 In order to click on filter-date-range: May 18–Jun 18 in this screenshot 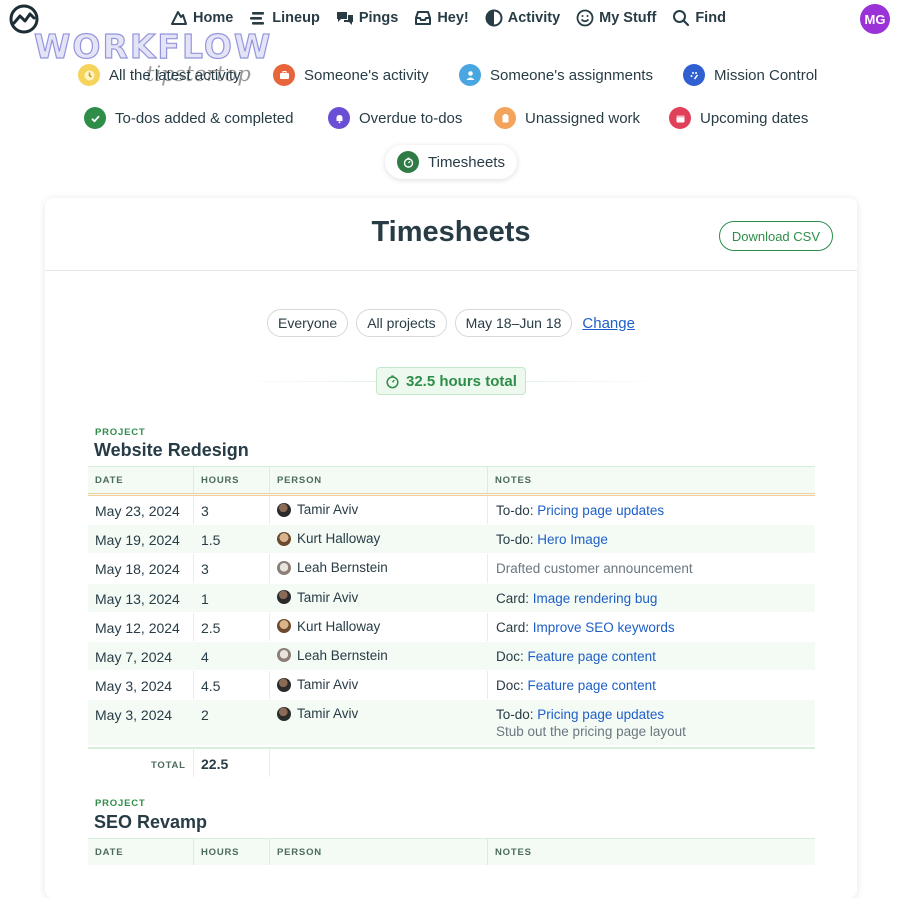, I will do `click(513, 323)`.